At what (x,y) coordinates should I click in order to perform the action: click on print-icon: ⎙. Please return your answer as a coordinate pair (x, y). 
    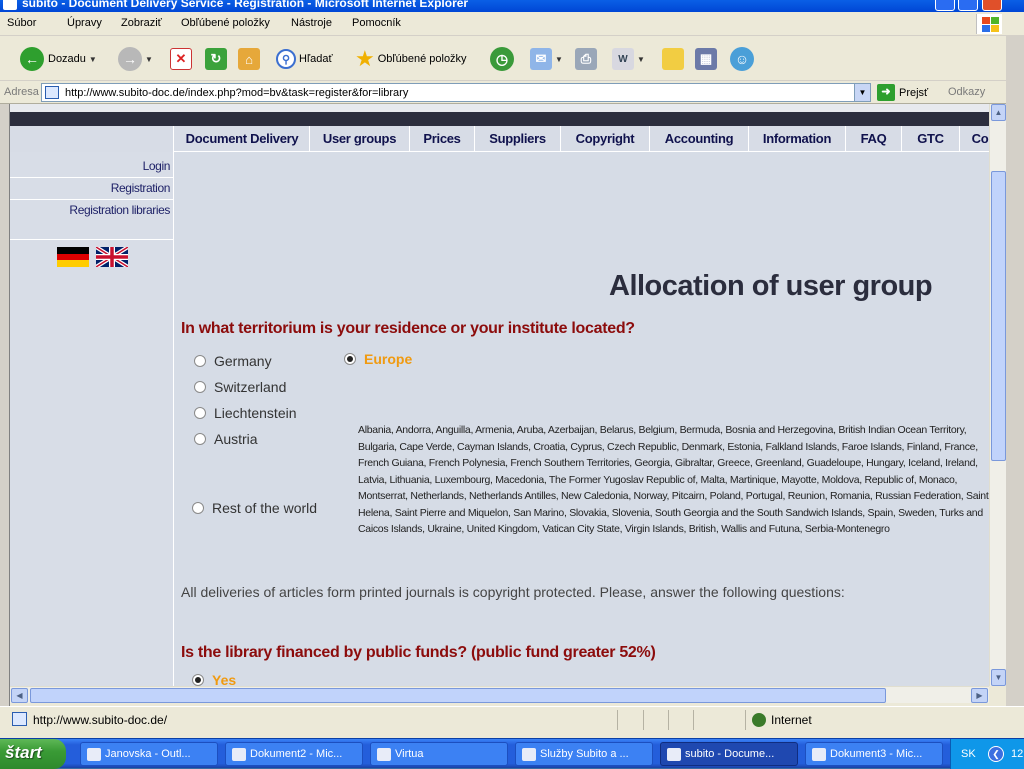
    Looking at the image, I should click on (586, 59).